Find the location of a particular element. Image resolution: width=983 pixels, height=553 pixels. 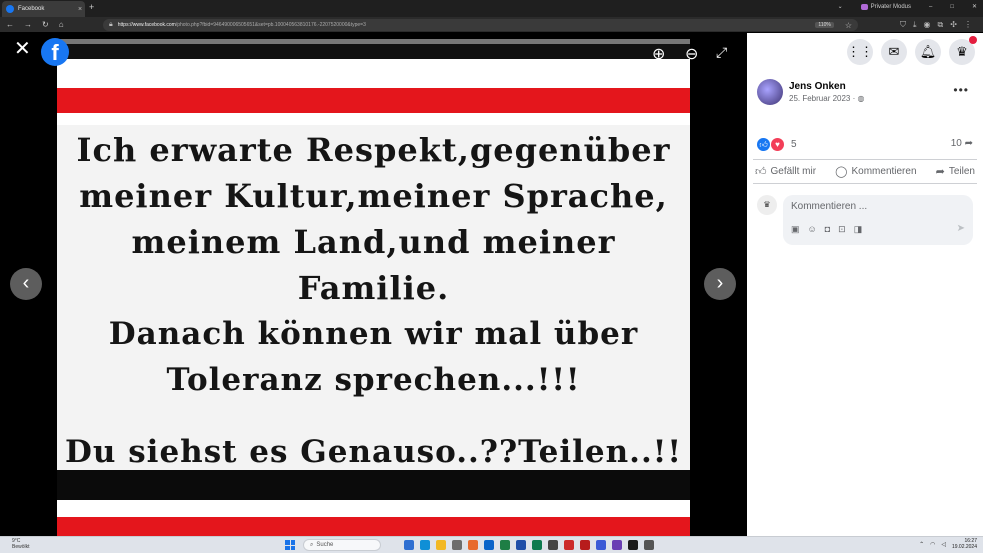

tray-chevron-icon: ⌃ is located at coordinates (921, 544).